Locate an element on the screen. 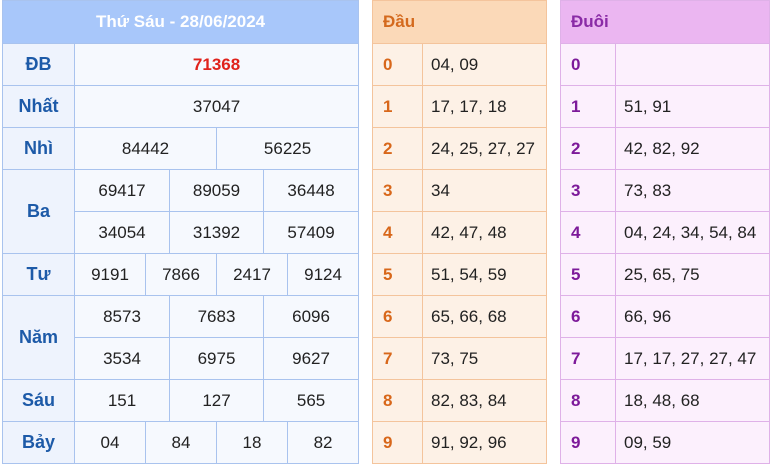 The height and width of the screenshot is (464, 771). head-digit-numbers: 34 is located at coordinates (484, 190).